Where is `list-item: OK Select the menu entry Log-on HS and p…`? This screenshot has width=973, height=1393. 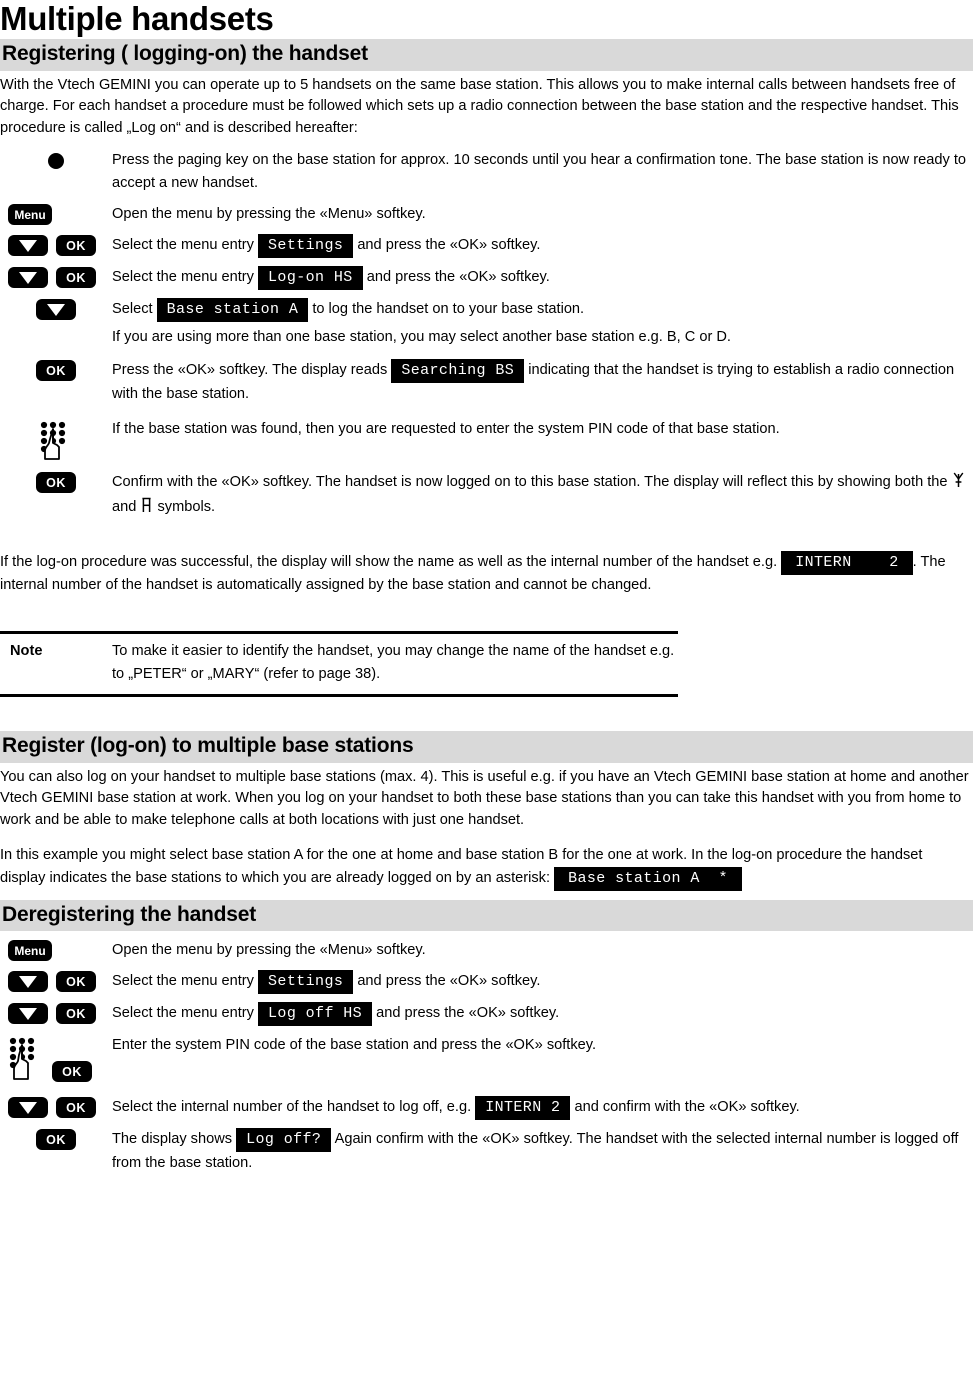 list-item: OK Select the menu entry Log-on HS and p… is located at coordinates (486, 278).